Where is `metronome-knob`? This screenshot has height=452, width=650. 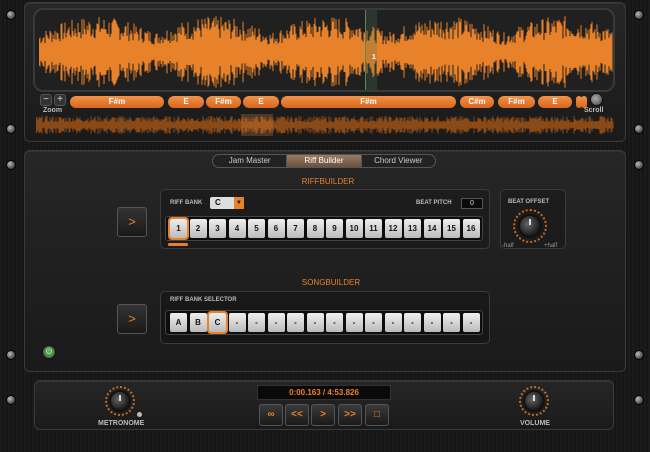 metronome-knob is located at coordinates (120, 401).